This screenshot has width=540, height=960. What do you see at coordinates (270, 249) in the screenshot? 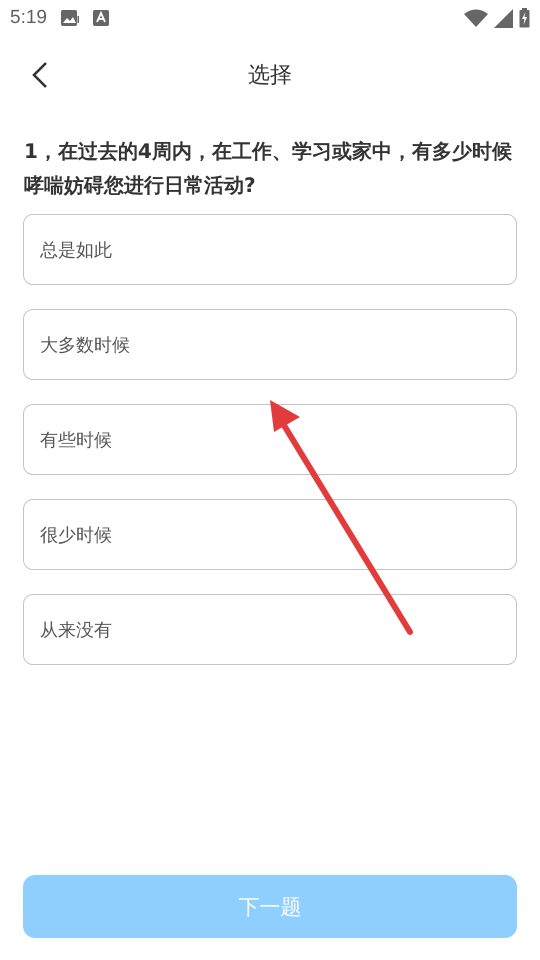
I see `answer-option: 总是如此` at bounding box center [270, 249].